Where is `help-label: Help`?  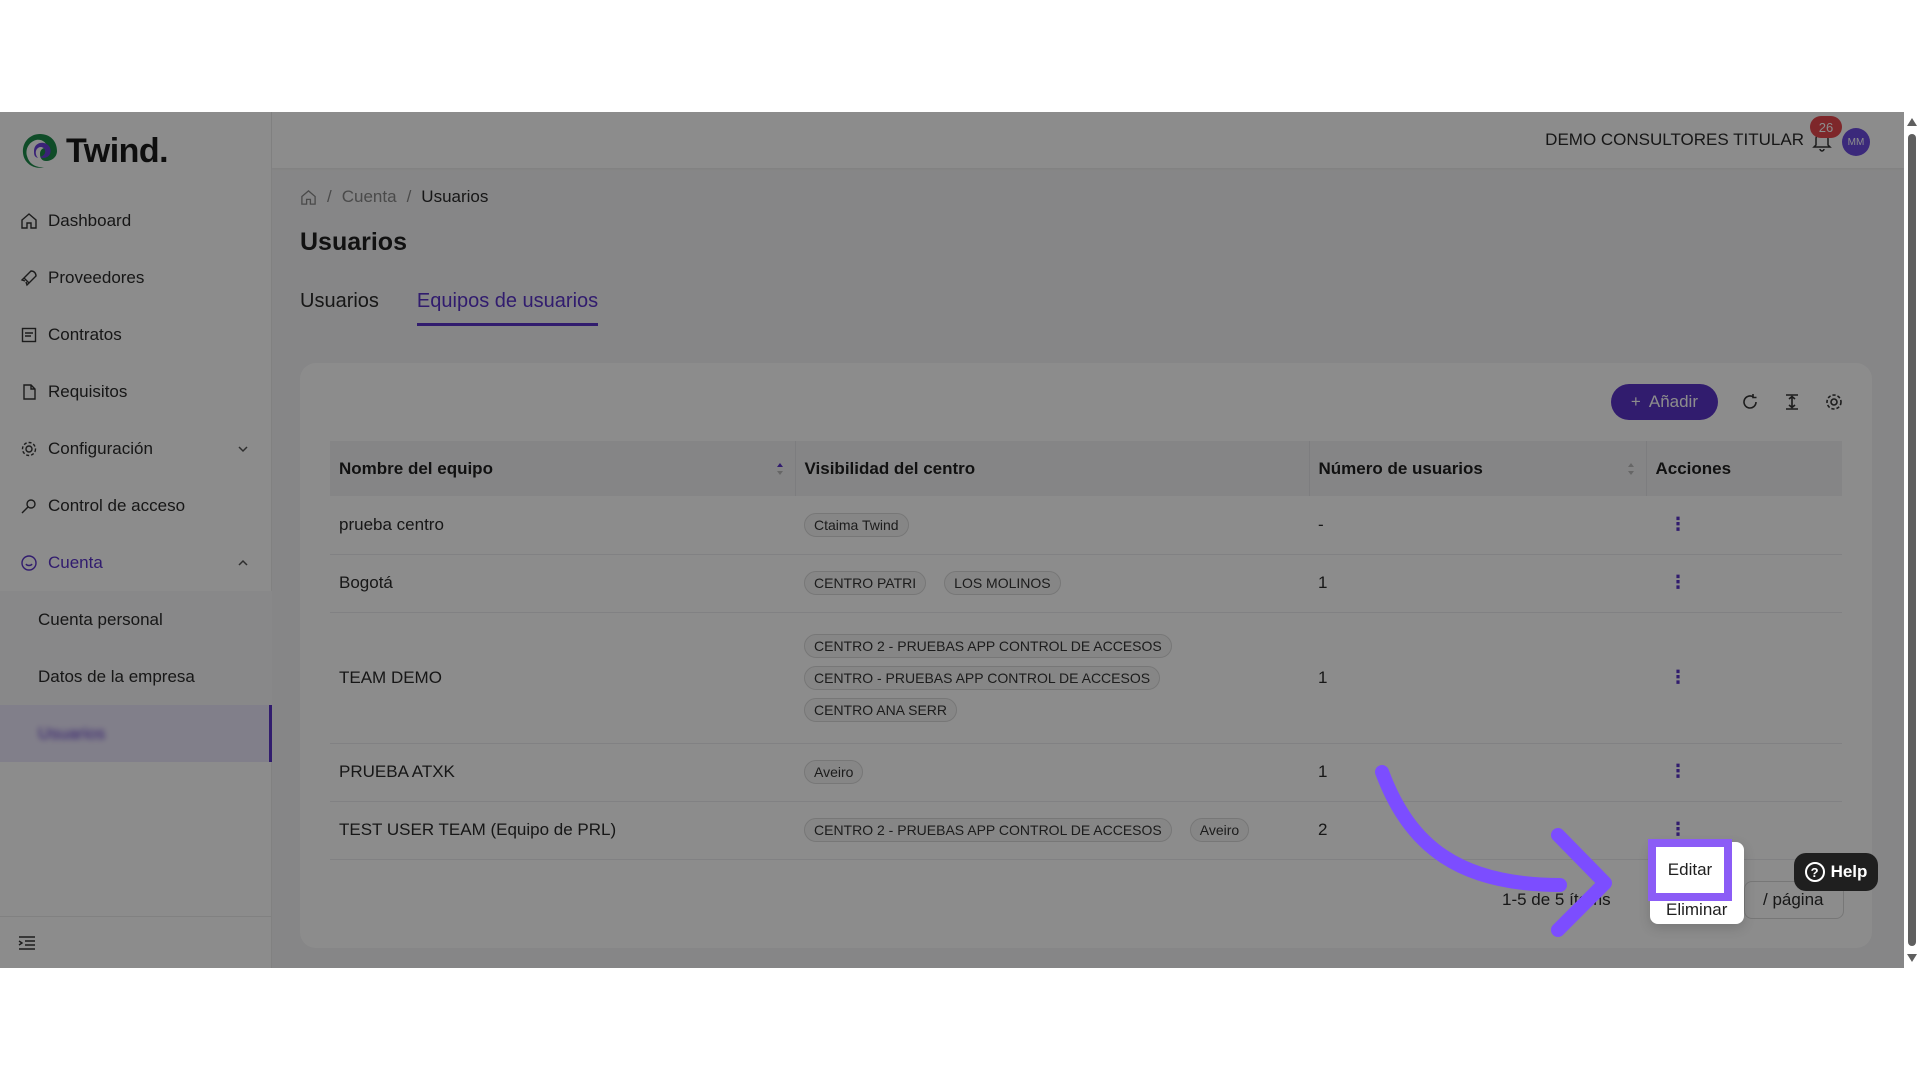
help-label: Help is located at coordinates (1849, 871).